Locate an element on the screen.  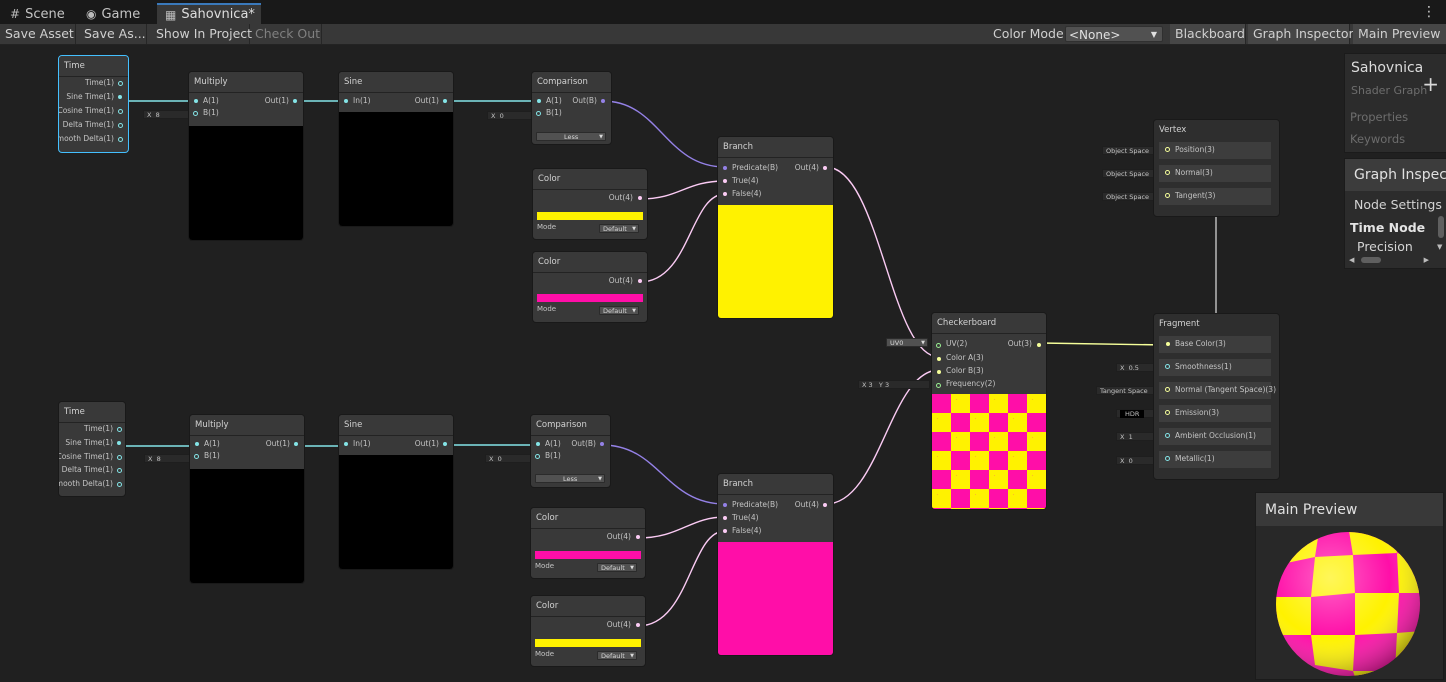
multiply-b-input-top: X 8 is located at coordinates (166, 114).